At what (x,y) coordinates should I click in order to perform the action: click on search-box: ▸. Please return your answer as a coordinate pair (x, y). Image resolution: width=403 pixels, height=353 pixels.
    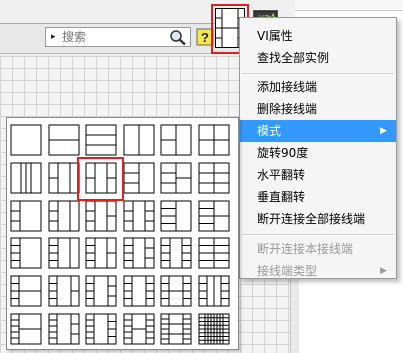
    Looking at the image, I should click on (118, 37).